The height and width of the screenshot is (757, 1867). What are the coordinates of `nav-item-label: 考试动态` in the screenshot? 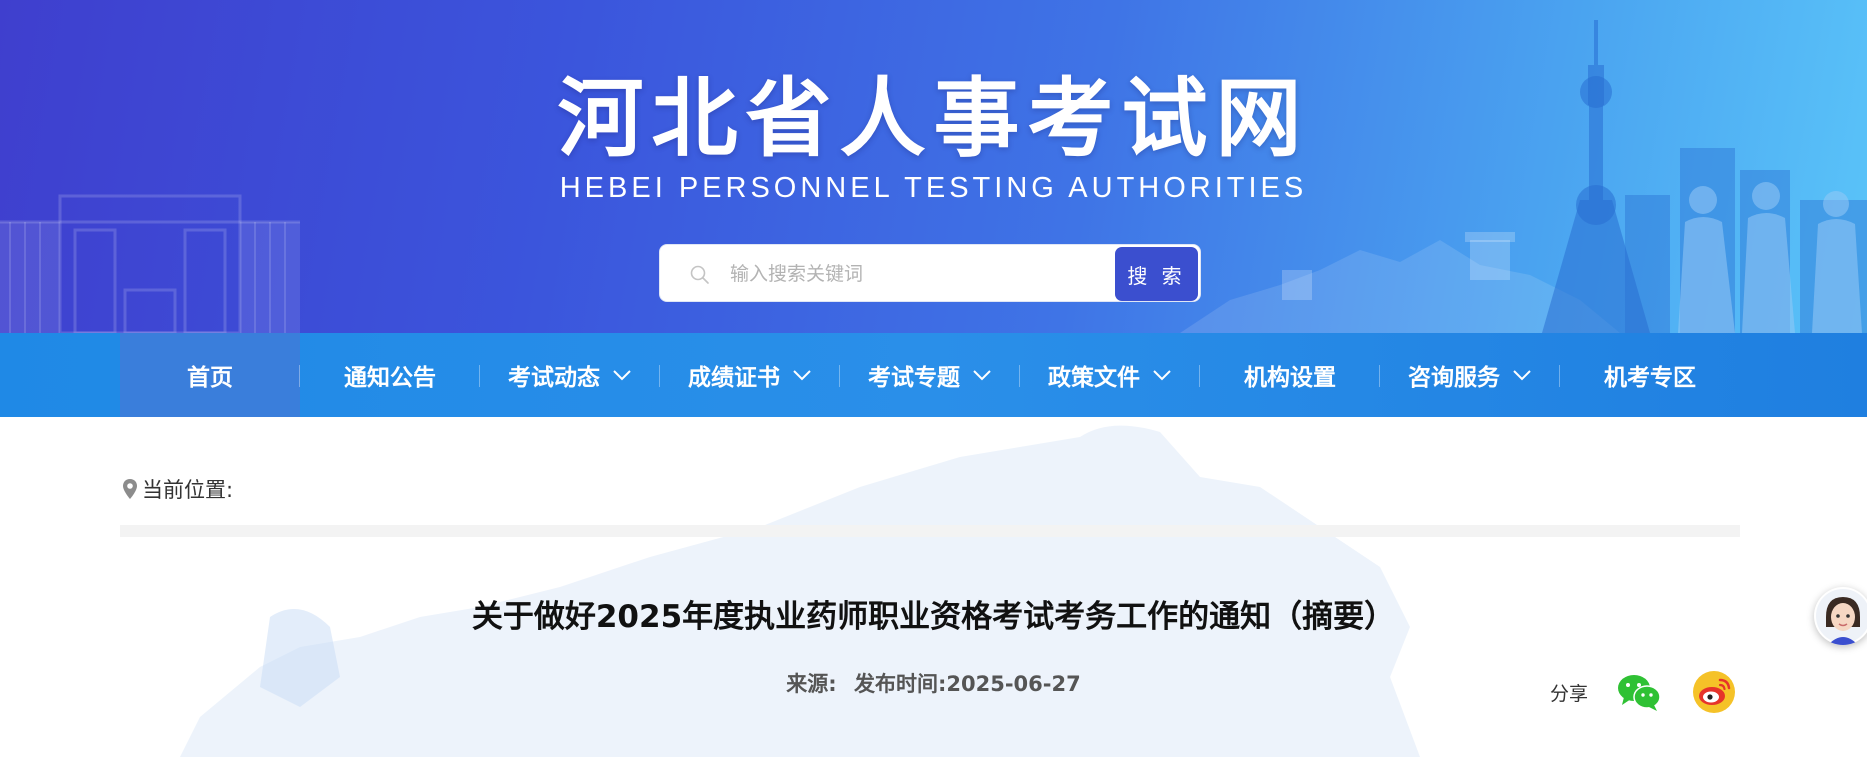 It's located at (554, 378).